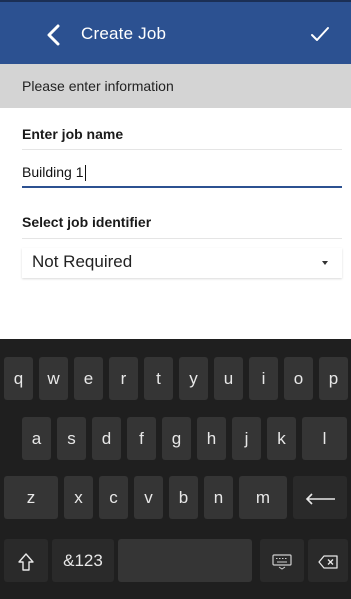 The image size is (351, 599). Describe the element at coordinates (263, 378) in the screenshot. I see `key-i: i` at that location.